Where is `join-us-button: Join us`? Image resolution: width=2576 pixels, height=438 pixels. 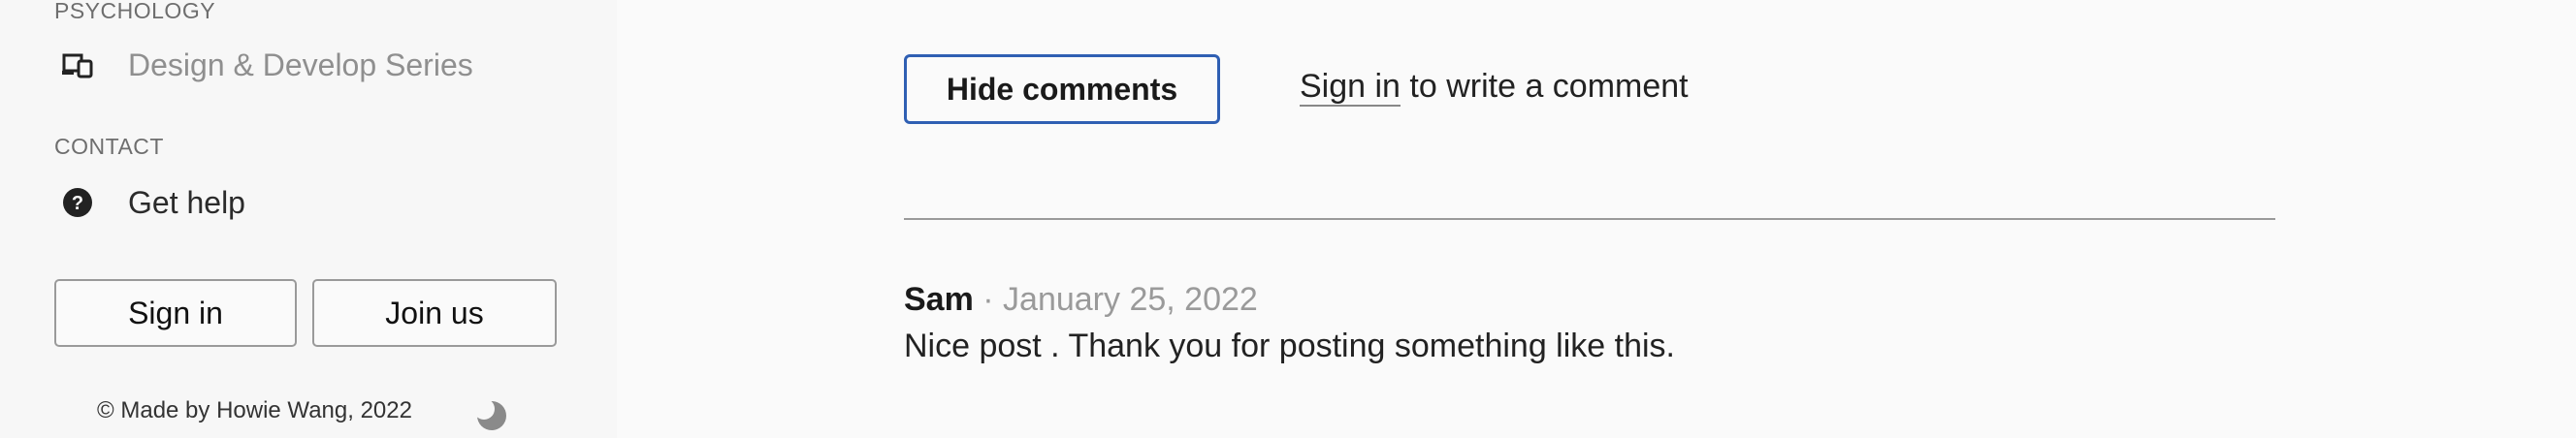 join-us-button: Join us is located at coordinates (434, 313).